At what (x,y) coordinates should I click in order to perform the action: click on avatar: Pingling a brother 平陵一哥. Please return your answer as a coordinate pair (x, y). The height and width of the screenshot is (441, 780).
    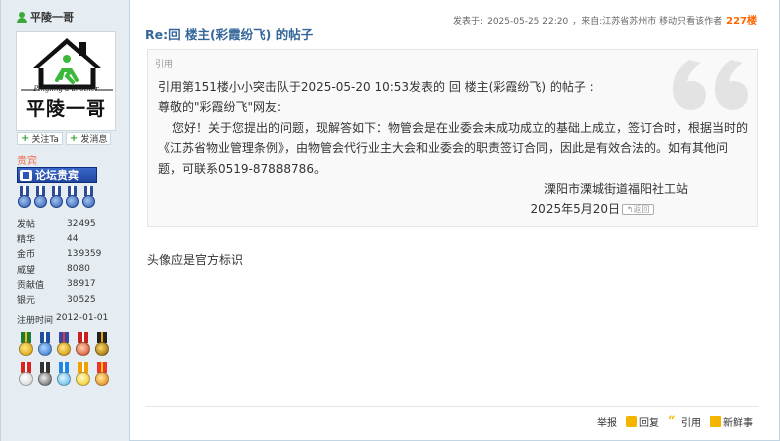
    Looking at the image, I should click on (66, 81).